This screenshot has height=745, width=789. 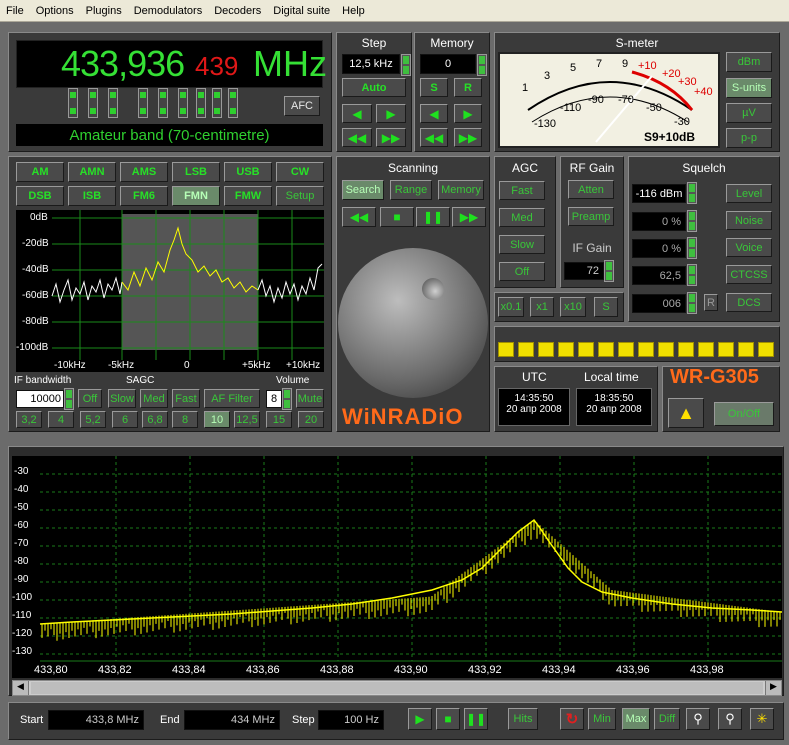 What do you see at coordinates (357, 137) in the screenshot?
I see `step-fast-back-button: ◀◀` at bounding box center [357, 137].